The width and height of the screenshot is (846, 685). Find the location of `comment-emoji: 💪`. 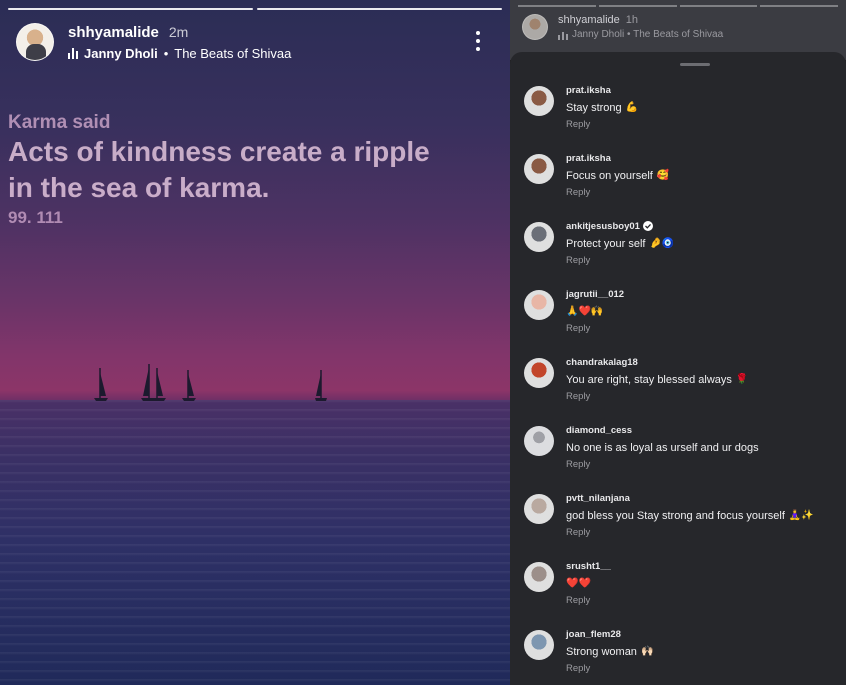

comment-emoji: 💪 is located at coordinates (632, 107).